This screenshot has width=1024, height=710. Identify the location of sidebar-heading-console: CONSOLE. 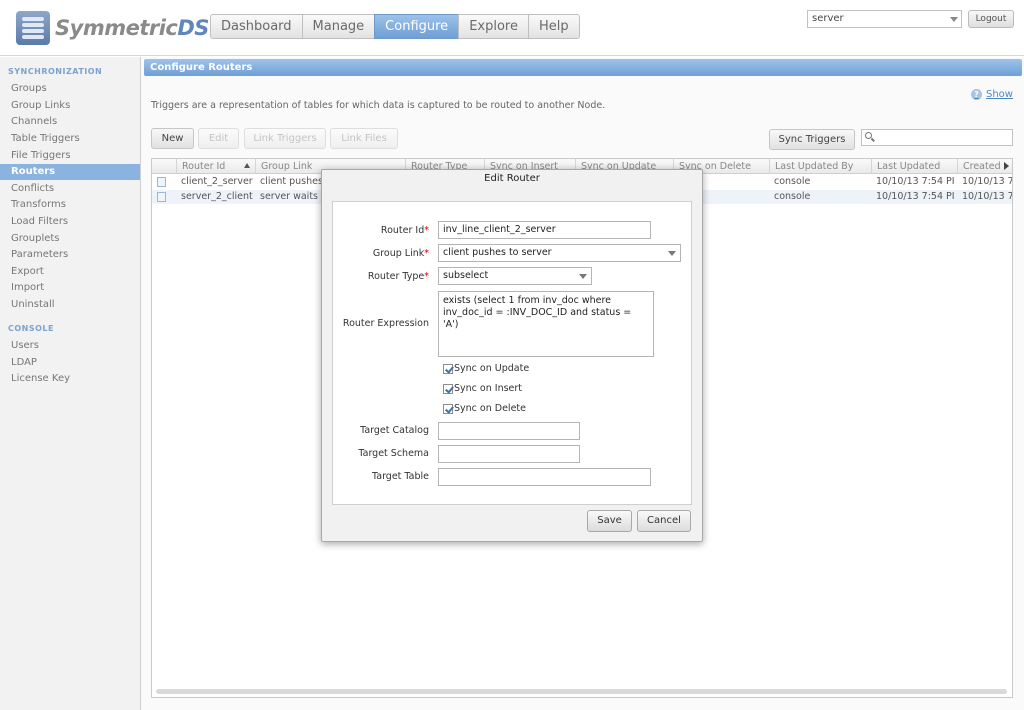
(31, 328).